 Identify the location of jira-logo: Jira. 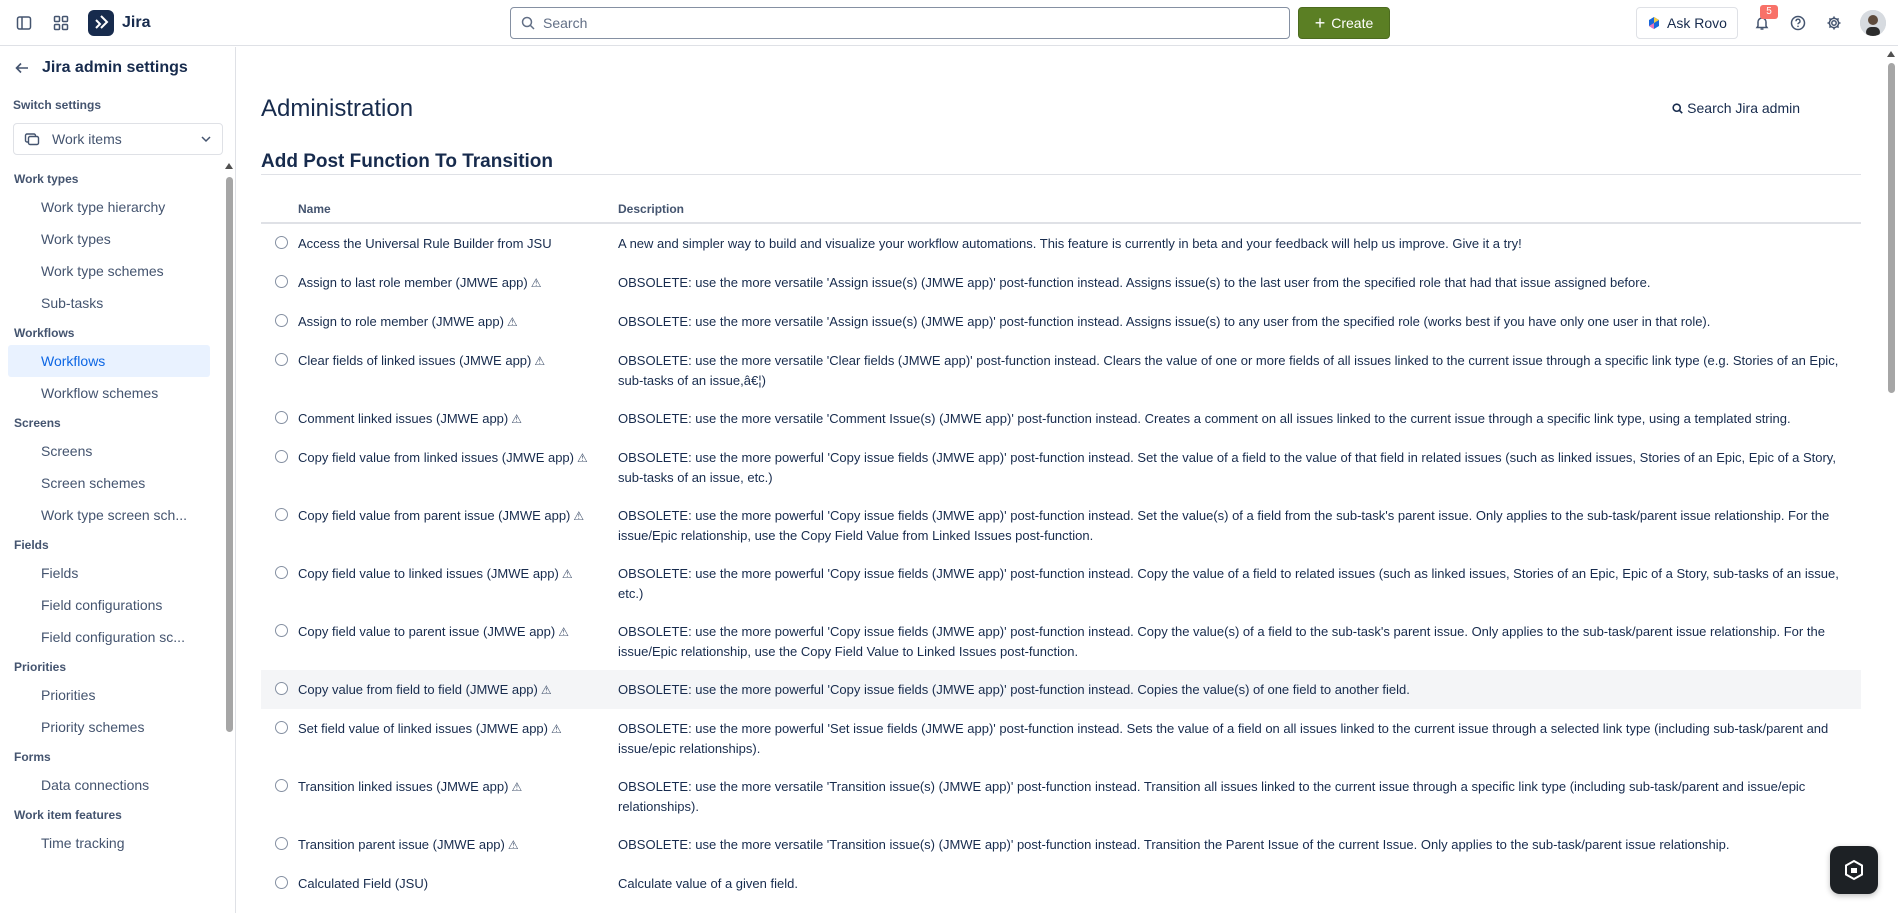
(119, 23).